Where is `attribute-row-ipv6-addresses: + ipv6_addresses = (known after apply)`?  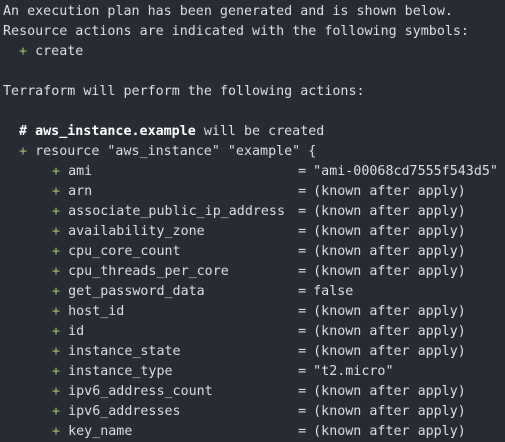 attribute-row-ipv6-addresses: + ipv6_addresses = (known after apply) is located at coordinates (278, 412).